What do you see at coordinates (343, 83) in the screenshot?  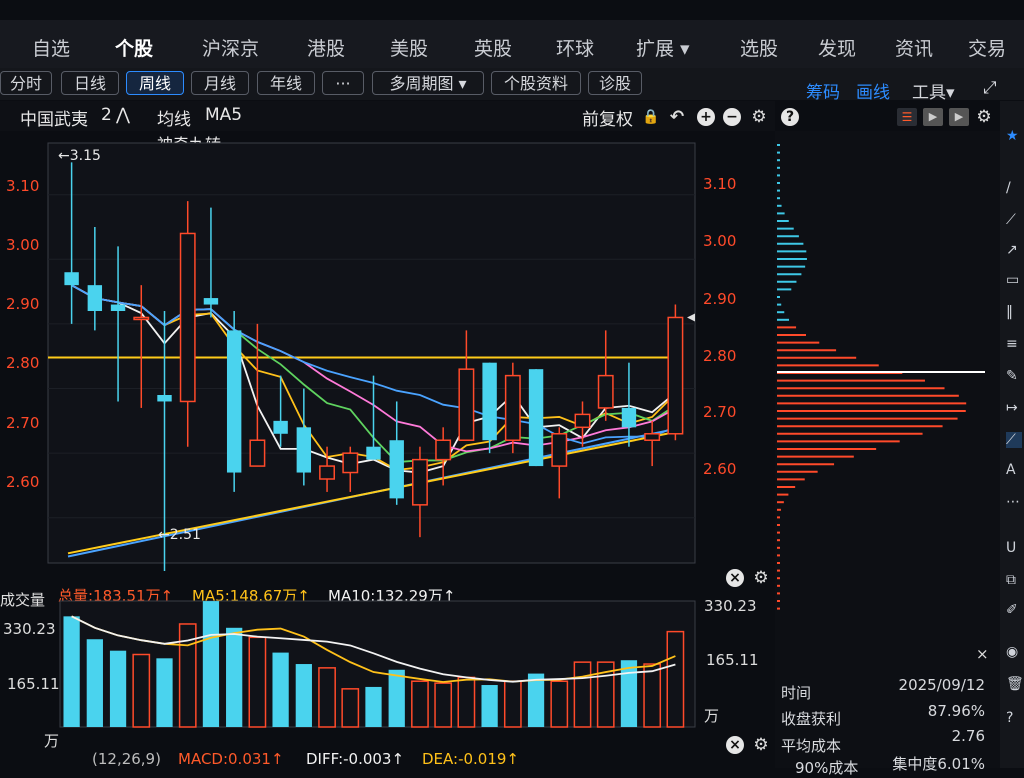 I see `more-button: ···` at bounding box center [343, 83].